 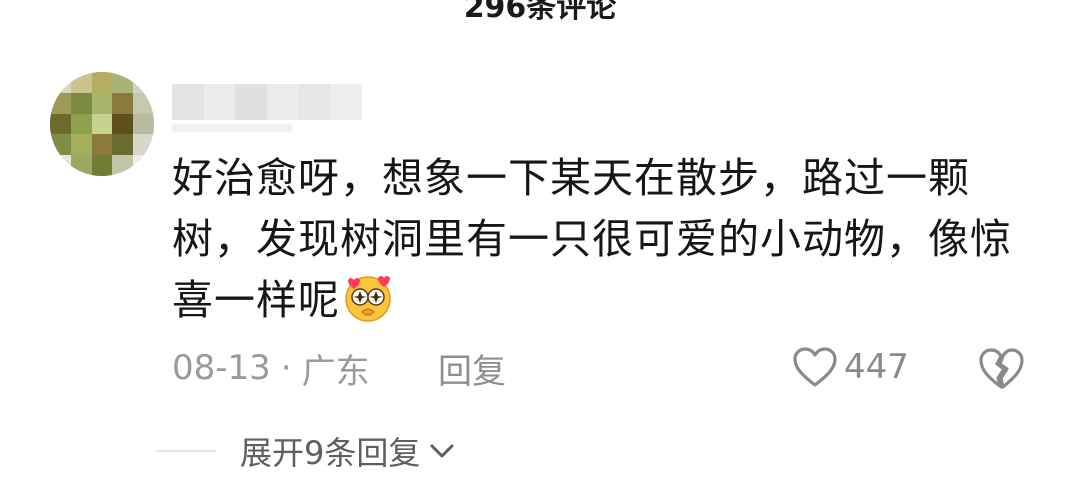 I want to click on chevron-down-icon, so click(x=442, y=451).